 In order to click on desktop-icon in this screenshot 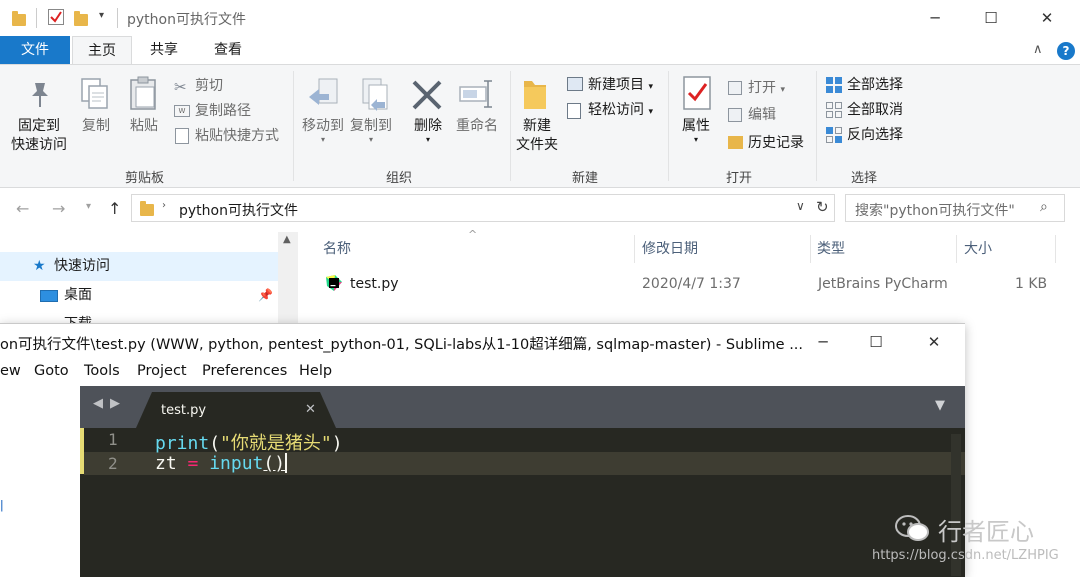, I will do `click(49, 296)`.